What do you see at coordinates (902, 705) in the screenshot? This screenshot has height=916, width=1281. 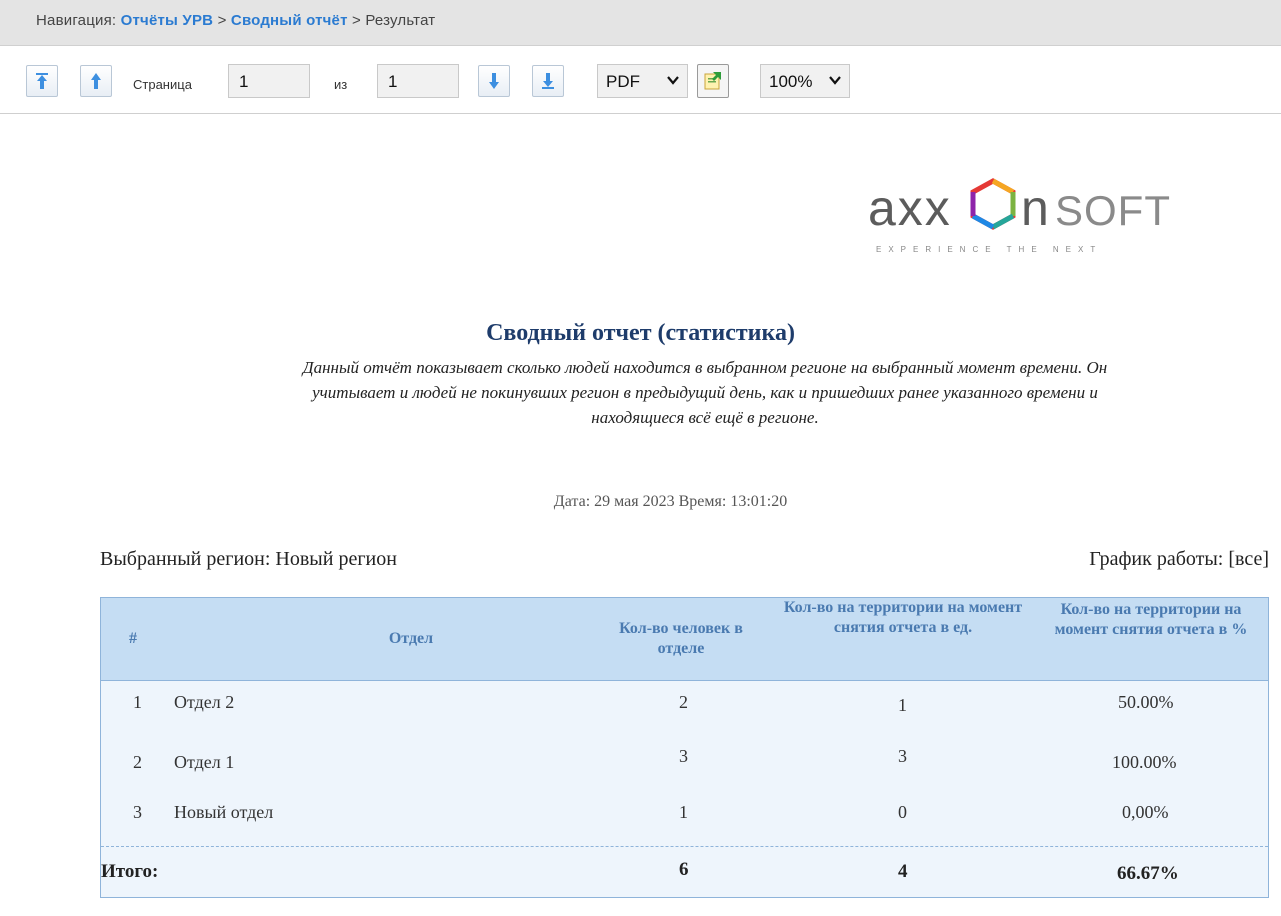 I see `present-count: 1` at bounding box center [902, 705].